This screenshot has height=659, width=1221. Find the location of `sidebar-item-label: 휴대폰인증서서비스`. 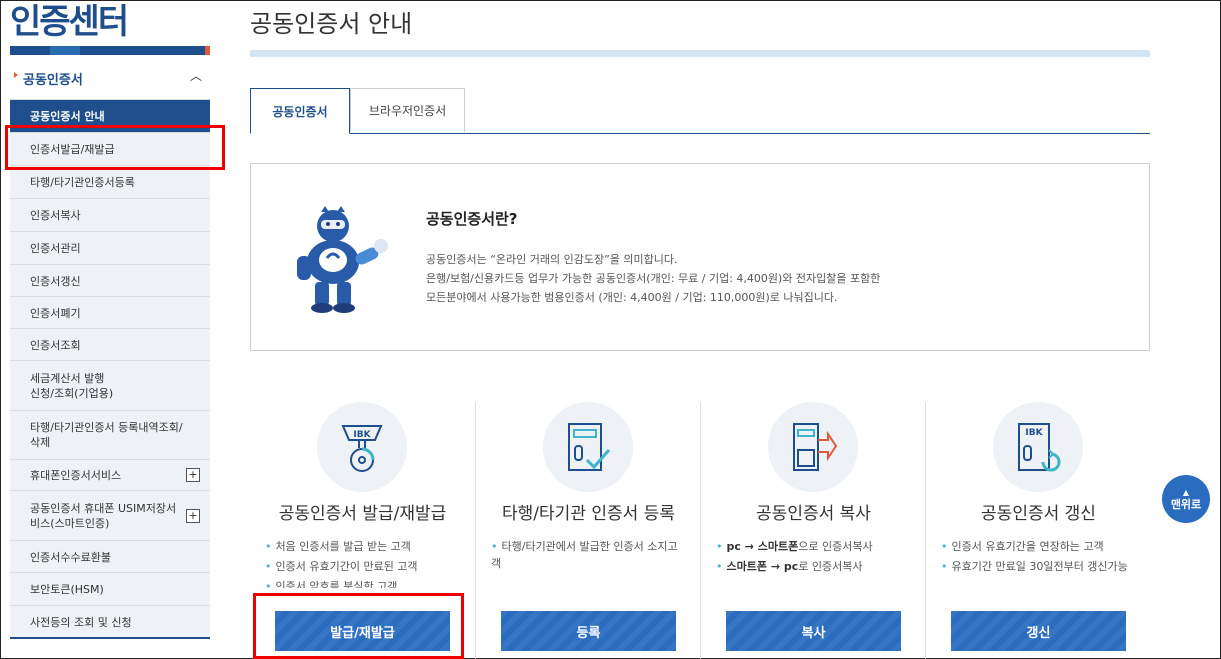

sidebar-item-label: 휴대폰인증서서비스 is located at coordinates (76, 475).